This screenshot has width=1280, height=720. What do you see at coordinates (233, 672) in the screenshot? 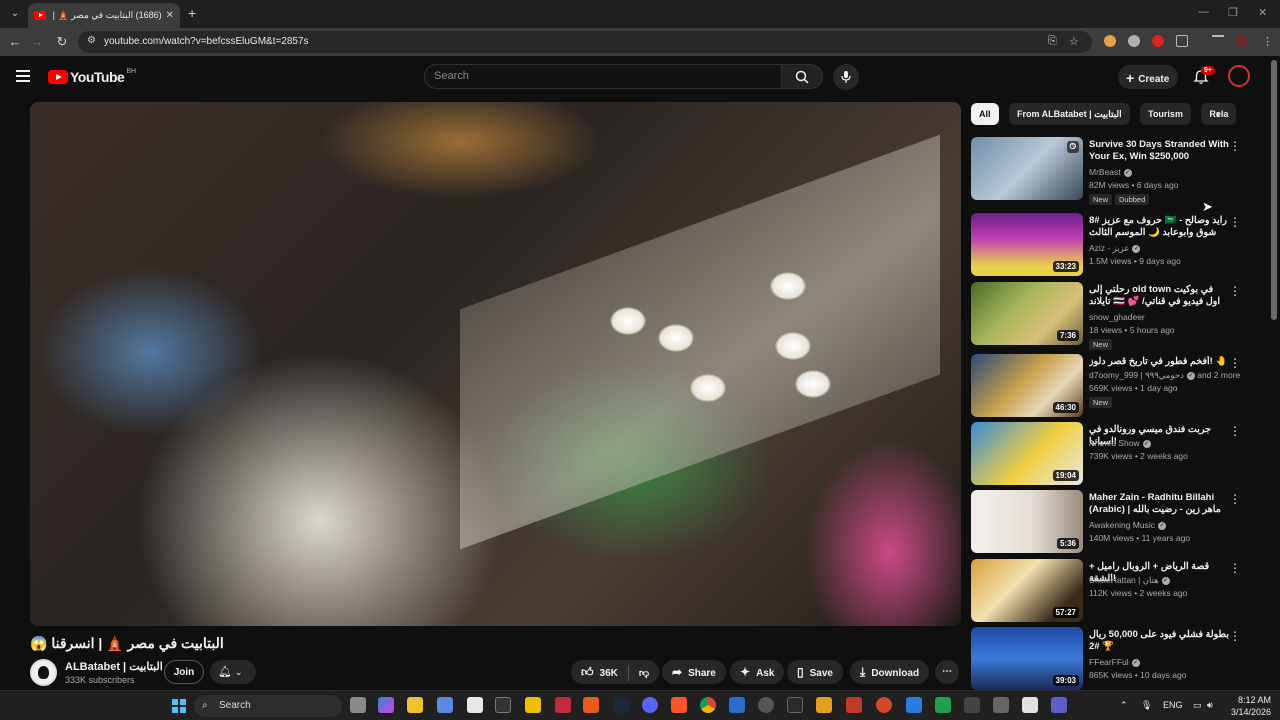
I see `subscription-notifications-button: 🔔︎ ⌄` at bounding box center [233, 672].